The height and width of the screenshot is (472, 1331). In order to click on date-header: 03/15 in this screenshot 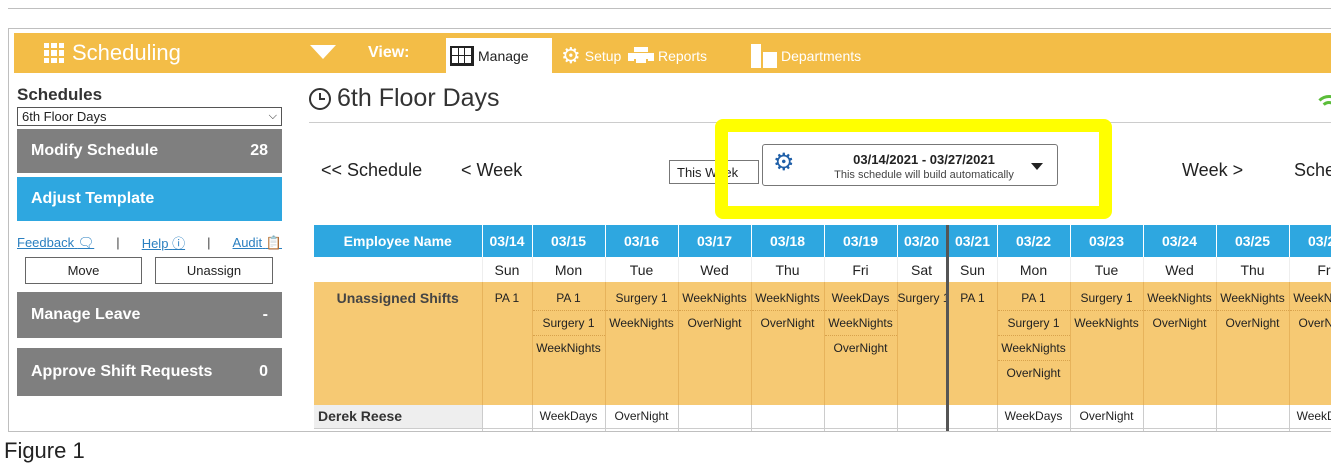, I will do `click(569, 241)`.